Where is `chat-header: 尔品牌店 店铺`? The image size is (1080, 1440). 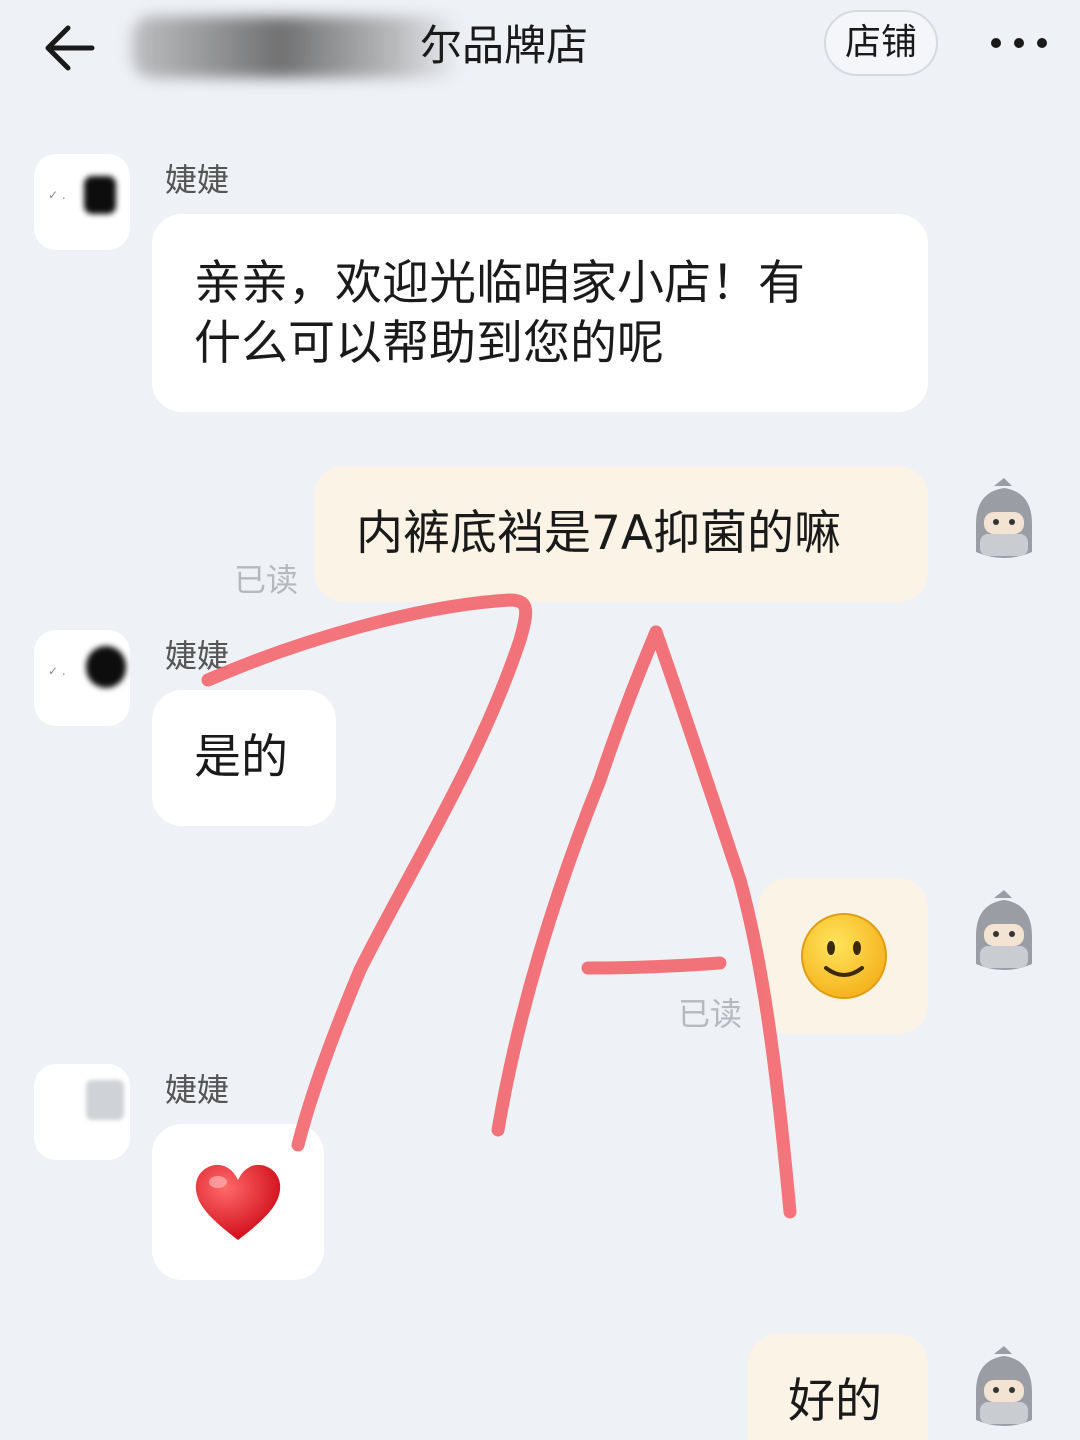
chat-header: 尔品牌店 店铺 is located at coordinates (540, 48).